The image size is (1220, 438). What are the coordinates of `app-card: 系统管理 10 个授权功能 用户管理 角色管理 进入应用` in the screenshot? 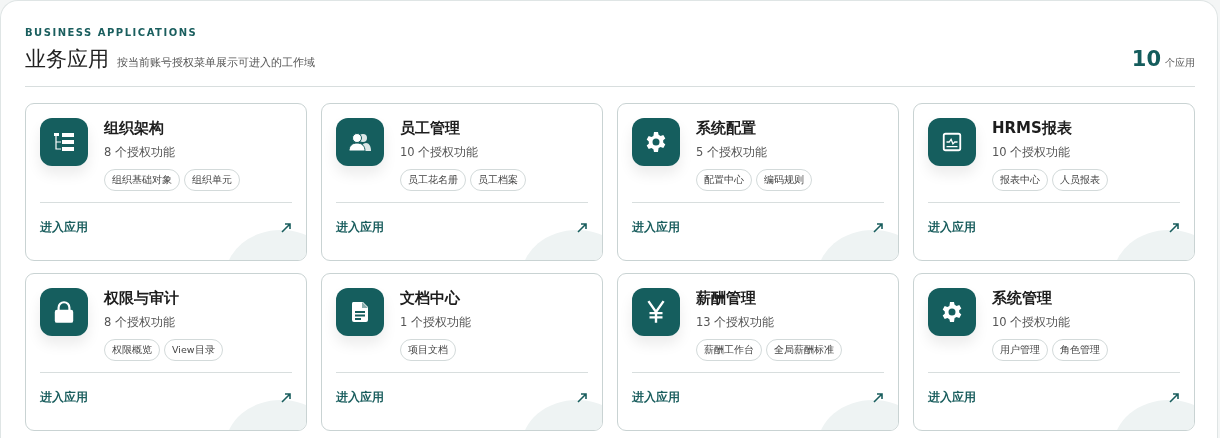 It's located at (1054, 351).